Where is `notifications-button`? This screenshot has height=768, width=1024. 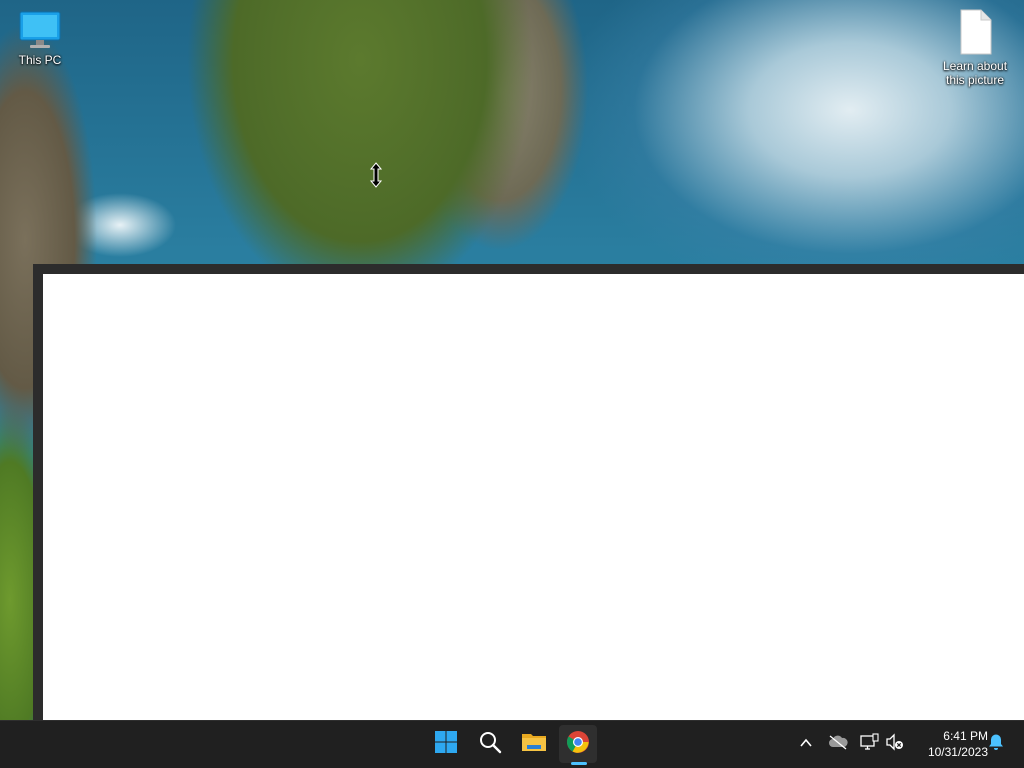
notifications-button is located at coordinates (996, 744).